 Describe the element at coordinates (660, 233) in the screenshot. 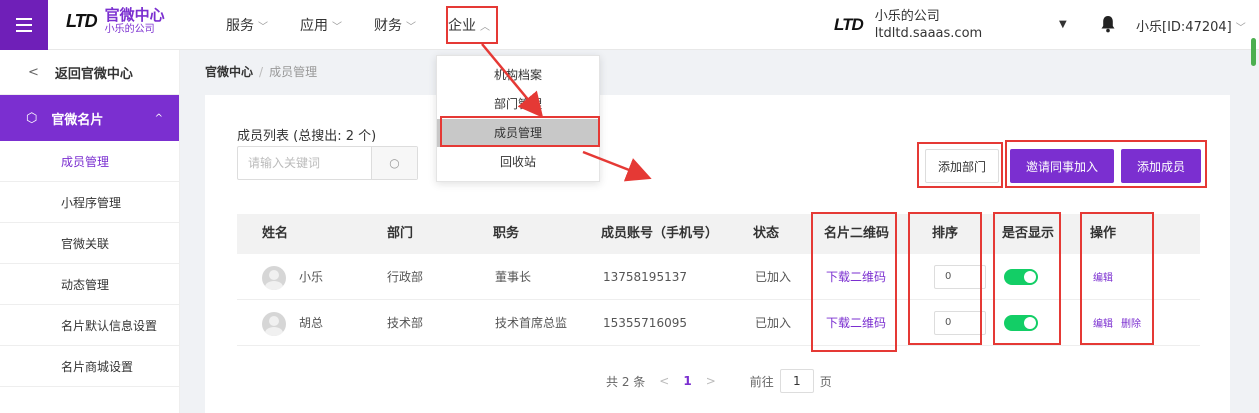

I see `col-account: 成员账号（手机号）` at that location.